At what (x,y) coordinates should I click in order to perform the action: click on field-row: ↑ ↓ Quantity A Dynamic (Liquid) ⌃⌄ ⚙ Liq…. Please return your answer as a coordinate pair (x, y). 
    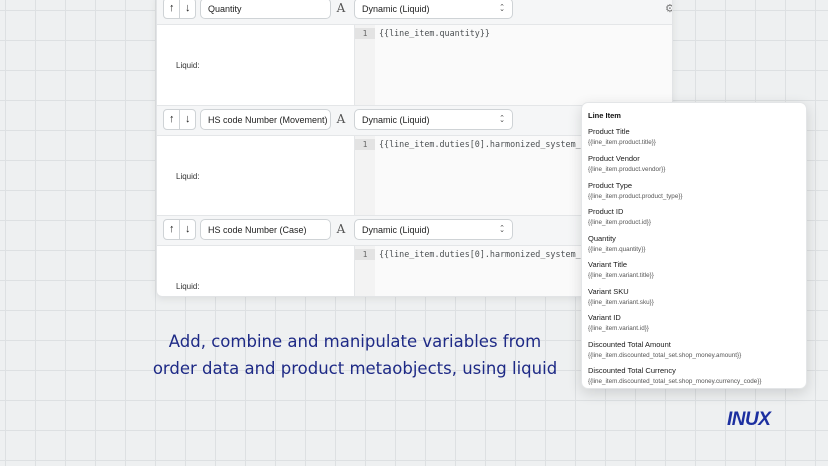
    Looking at the image, I should click on (414, 52).